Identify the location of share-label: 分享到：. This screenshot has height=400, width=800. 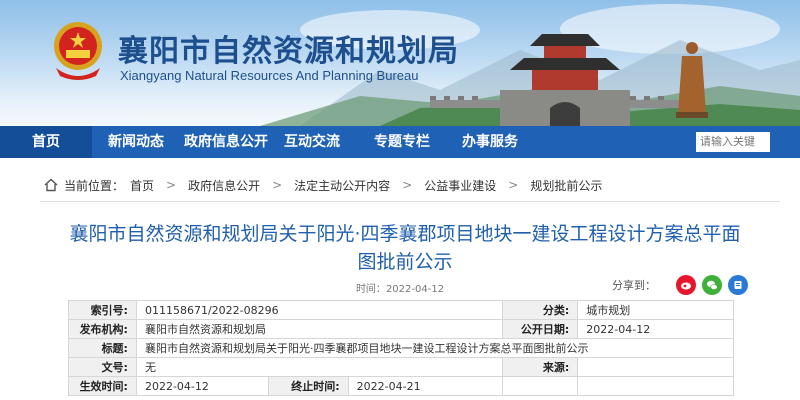
(634, 285).